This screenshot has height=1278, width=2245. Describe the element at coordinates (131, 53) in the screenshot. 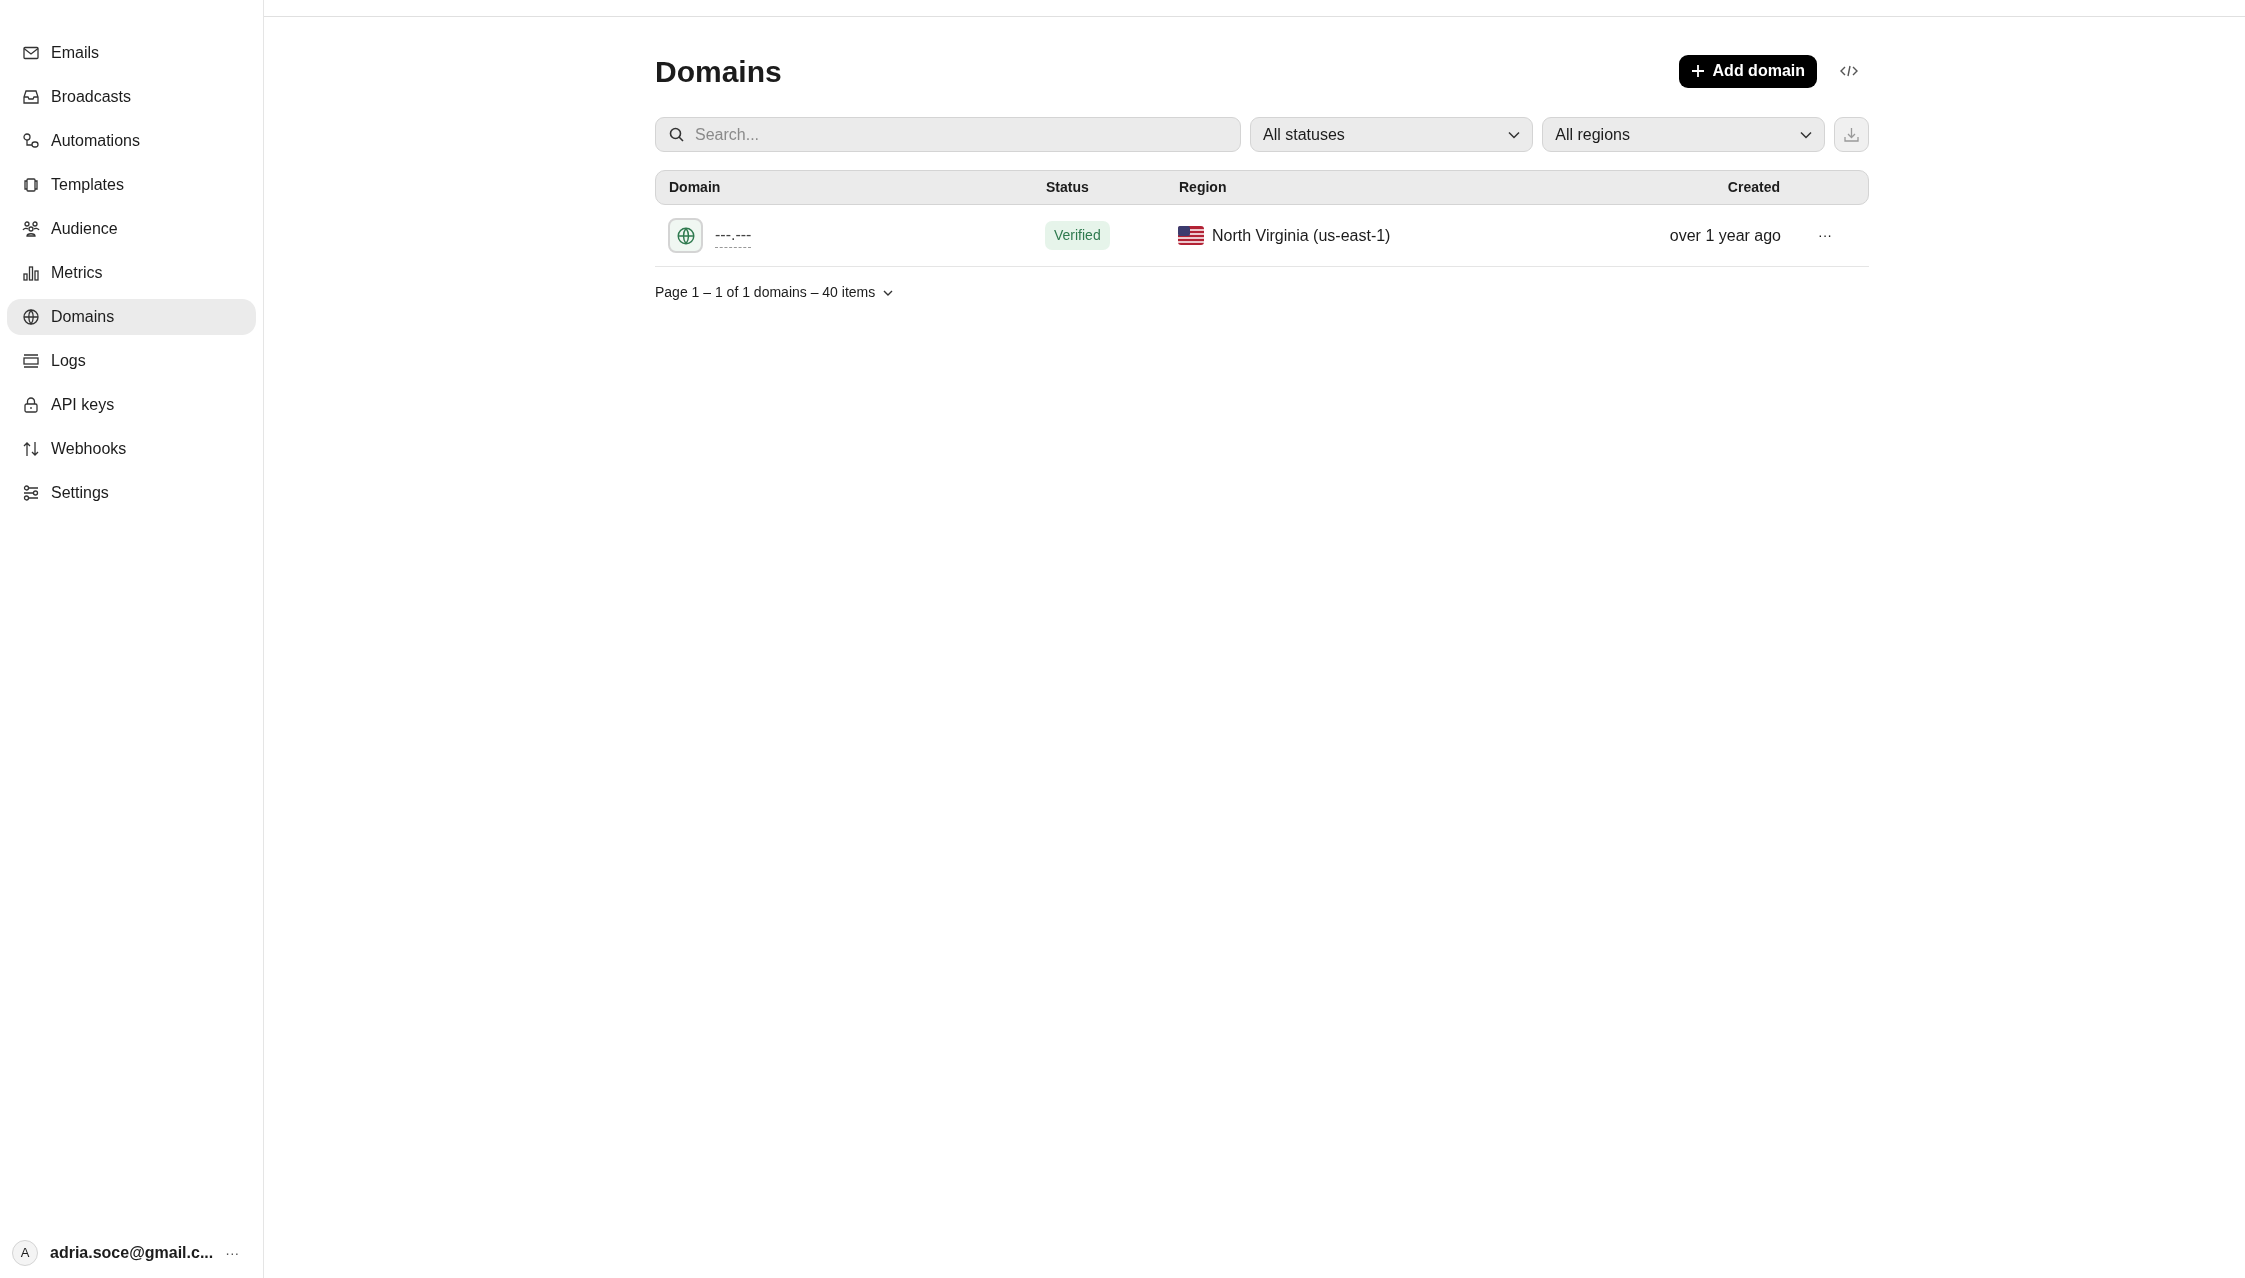

I see `sidebar-item: Emails` at that location.